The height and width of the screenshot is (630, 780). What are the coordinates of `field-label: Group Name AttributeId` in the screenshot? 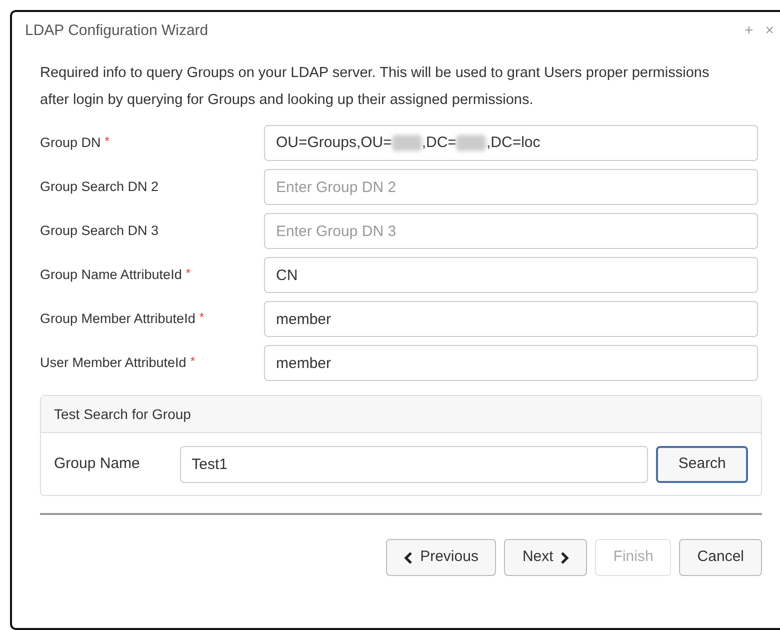 It's located at (111, 275).